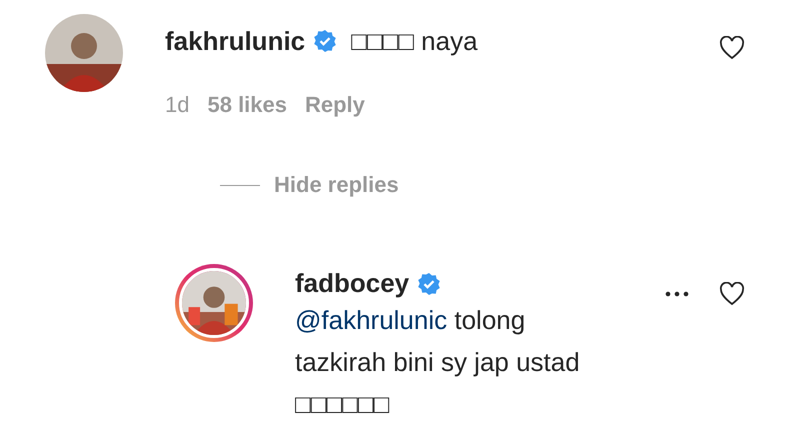 The height and width of the screenshot is (430, 800). I want to click on username: fadbocey, so click(352, 283).